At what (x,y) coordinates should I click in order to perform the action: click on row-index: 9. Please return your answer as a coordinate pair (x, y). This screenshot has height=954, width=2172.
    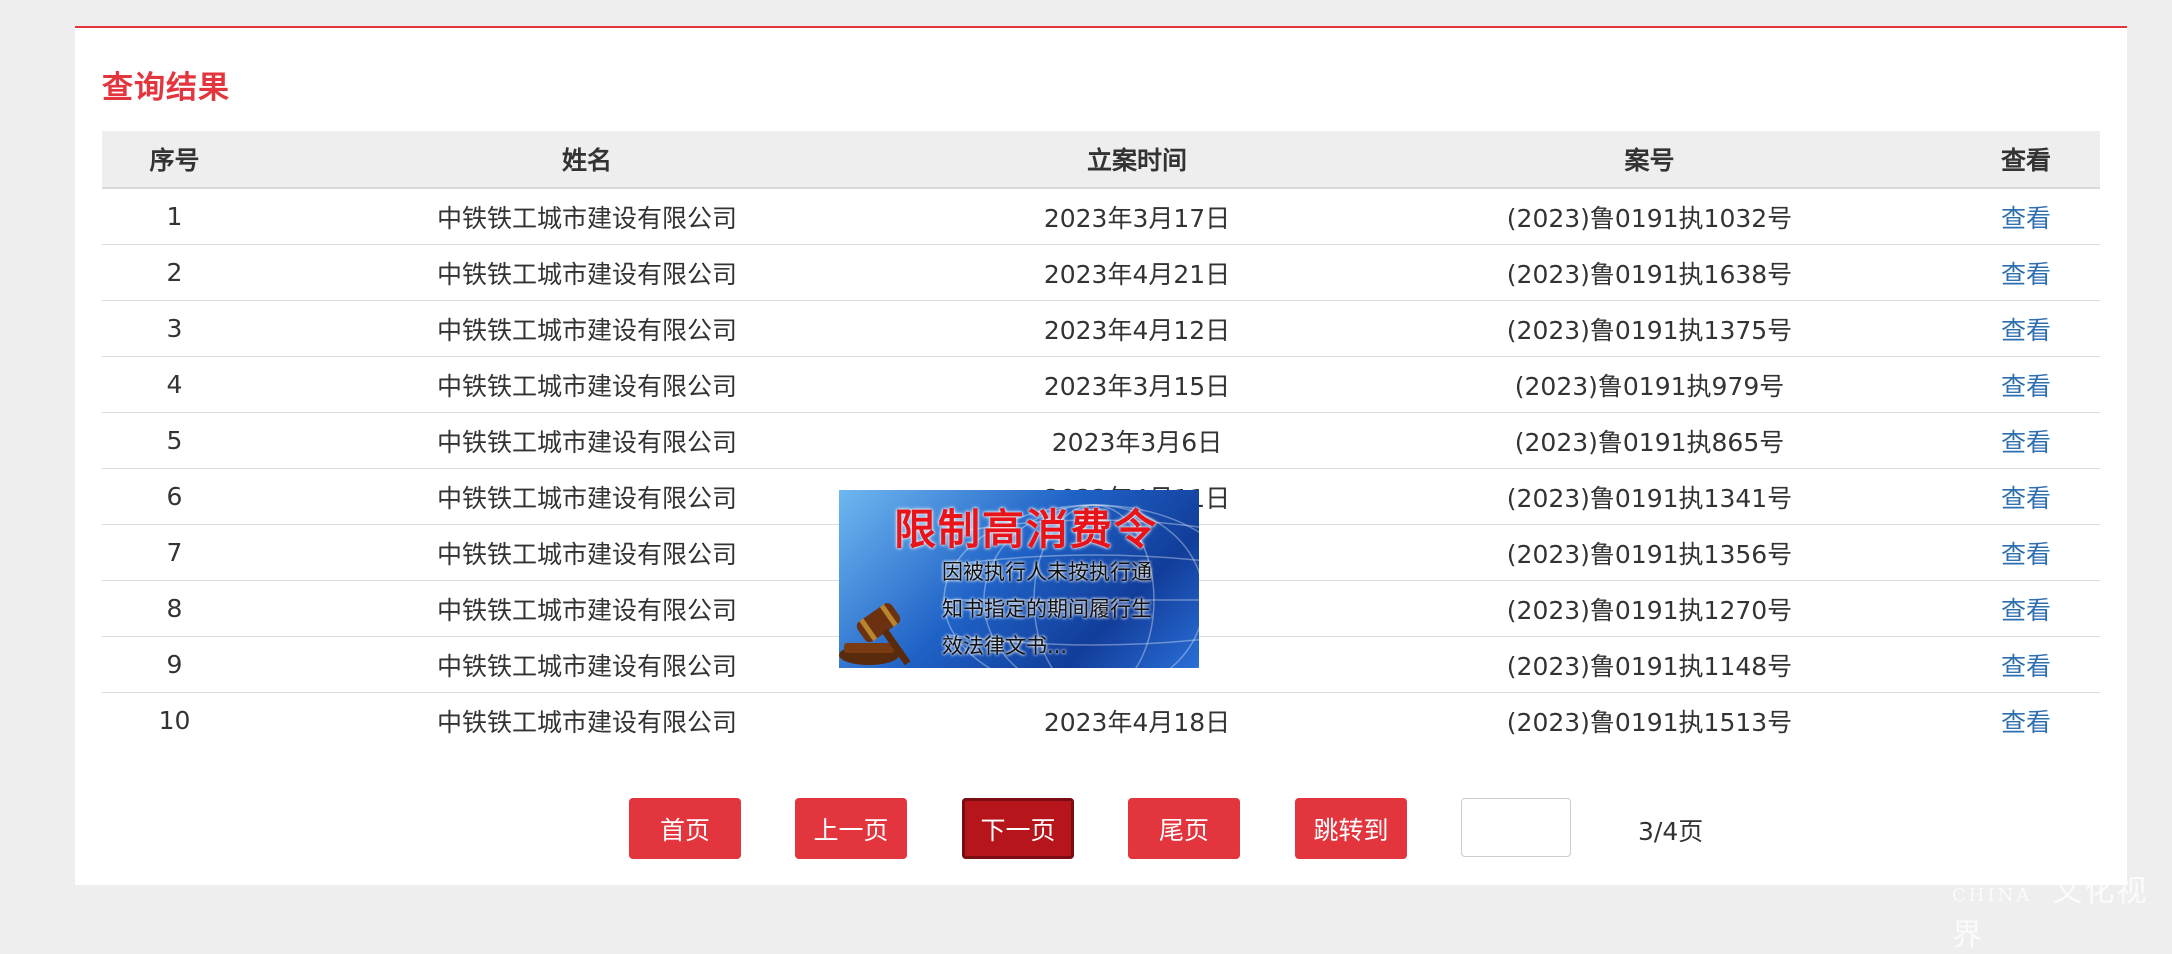
    Looking at the image, I should click on (174, 664).